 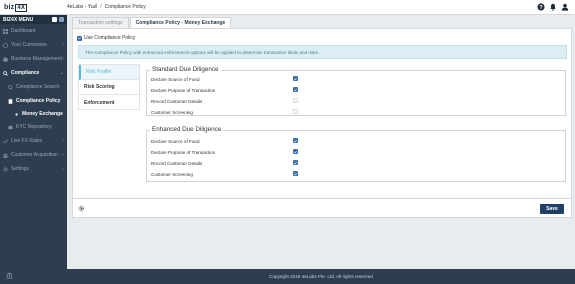 I want to click on sidebar-header: BIZ4X MENU, so click(x=33, y=19).